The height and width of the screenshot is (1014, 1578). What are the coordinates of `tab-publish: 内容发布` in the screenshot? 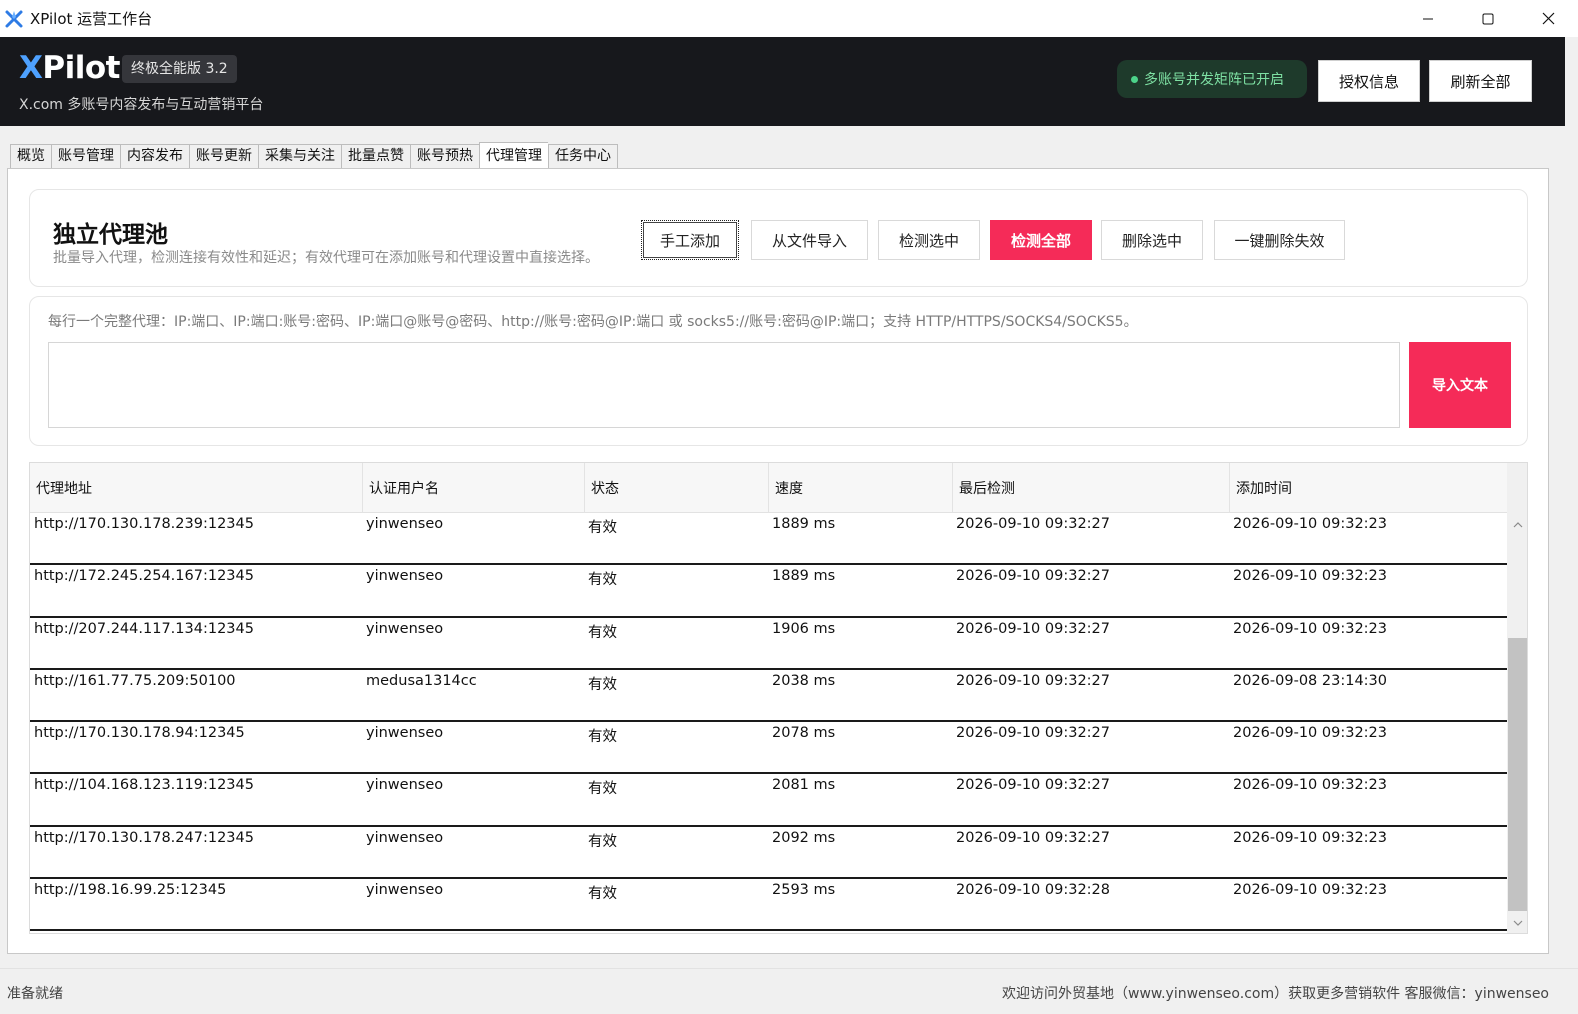 It's located at (154, 156).